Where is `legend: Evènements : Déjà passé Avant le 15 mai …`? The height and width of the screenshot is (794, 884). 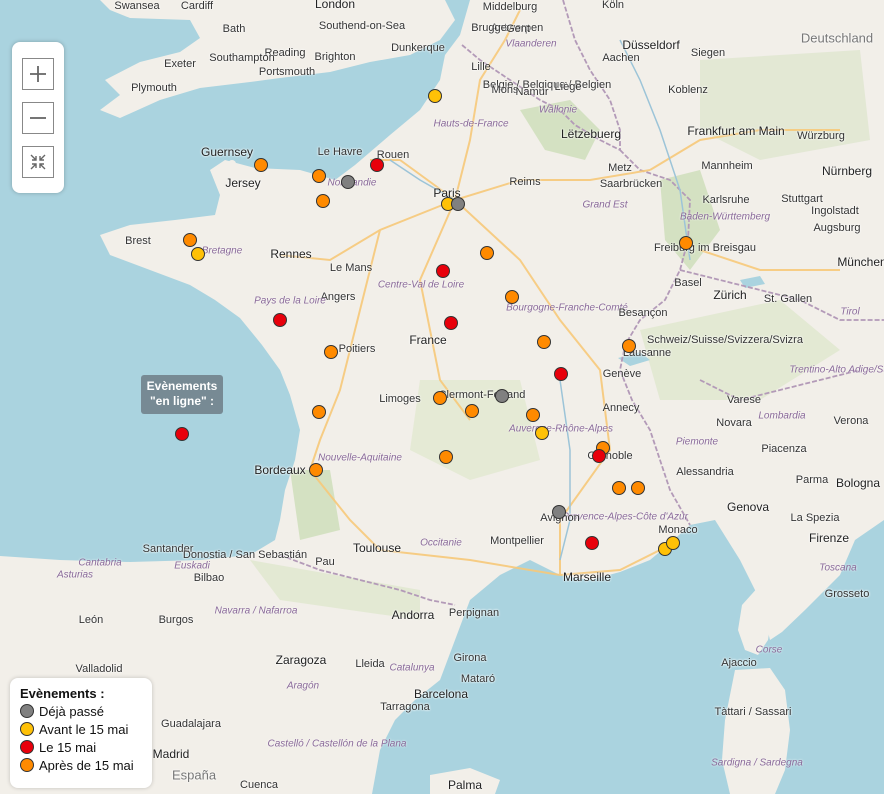 legend: Evènements : Déjà passé Avant le 15 mai … is located at coordinates (81, 733).